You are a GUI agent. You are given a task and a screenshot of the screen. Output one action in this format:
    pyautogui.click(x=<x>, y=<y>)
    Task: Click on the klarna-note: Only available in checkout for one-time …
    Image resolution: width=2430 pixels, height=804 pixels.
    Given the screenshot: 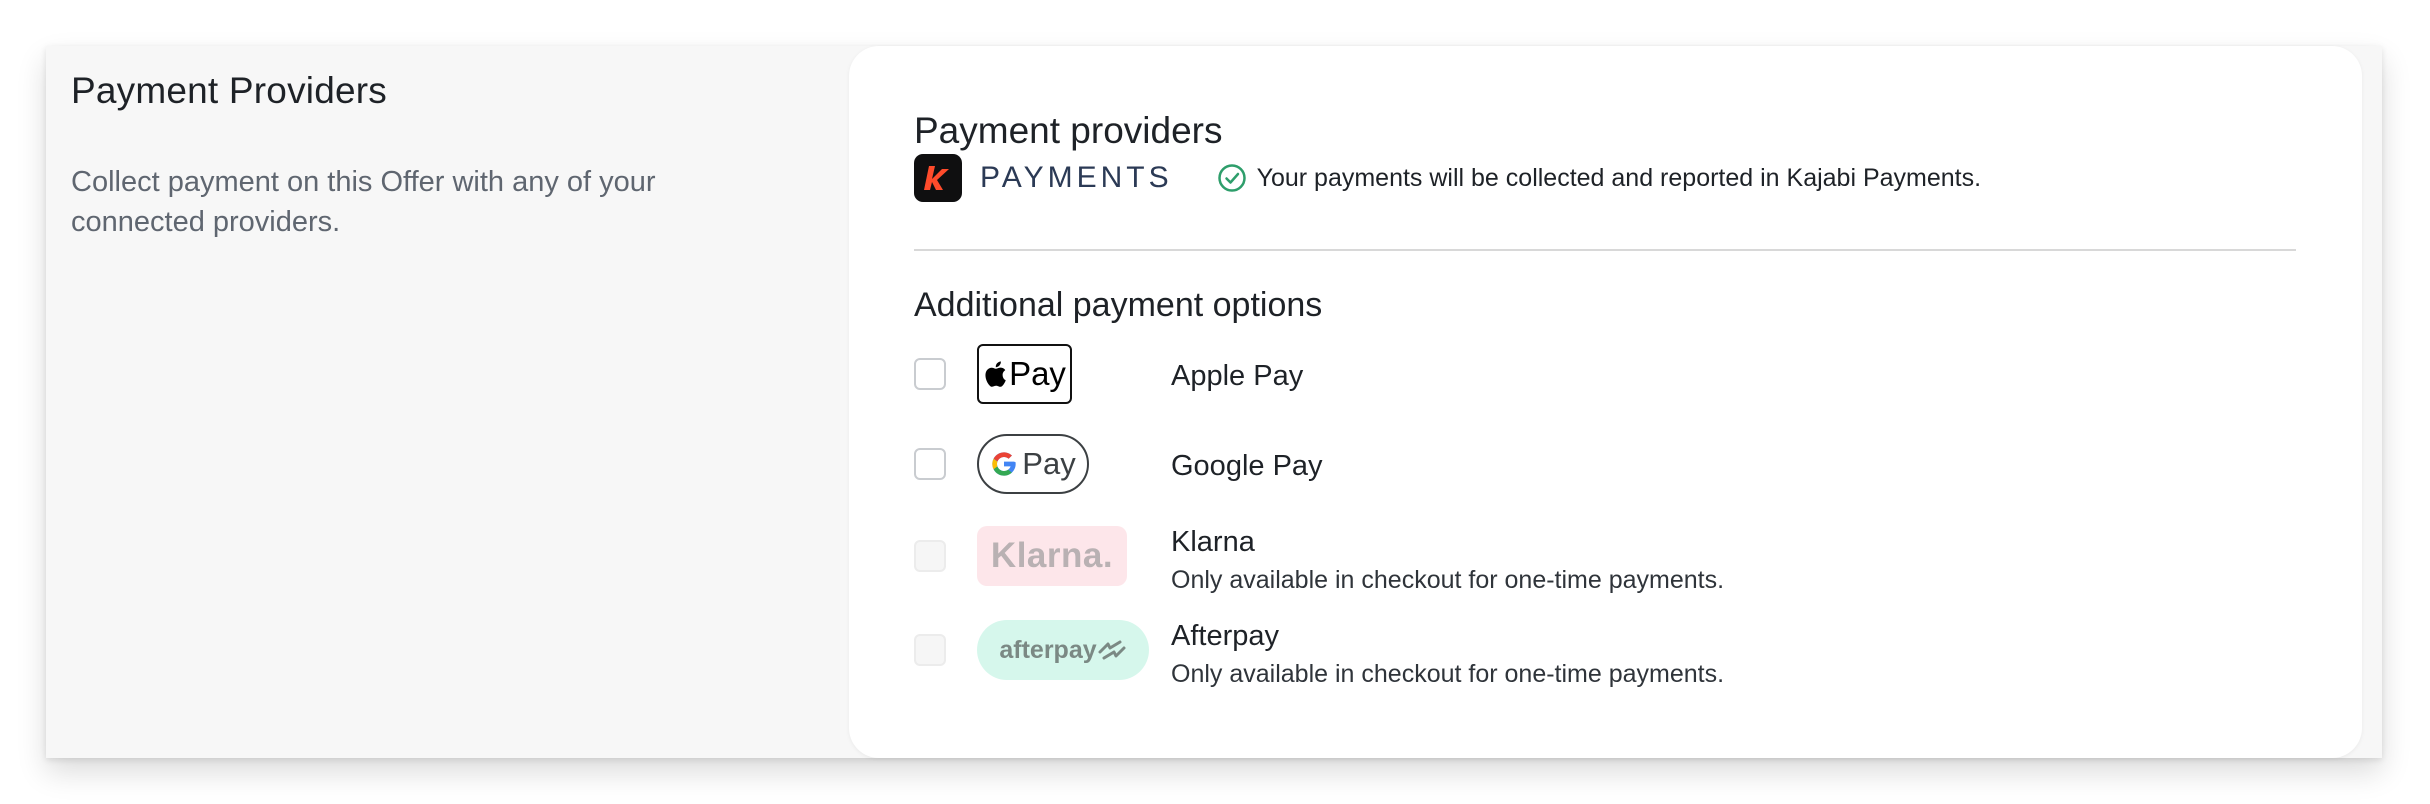 What is the action you would take?
    pyautogui.click(x=1448, y=580)
    